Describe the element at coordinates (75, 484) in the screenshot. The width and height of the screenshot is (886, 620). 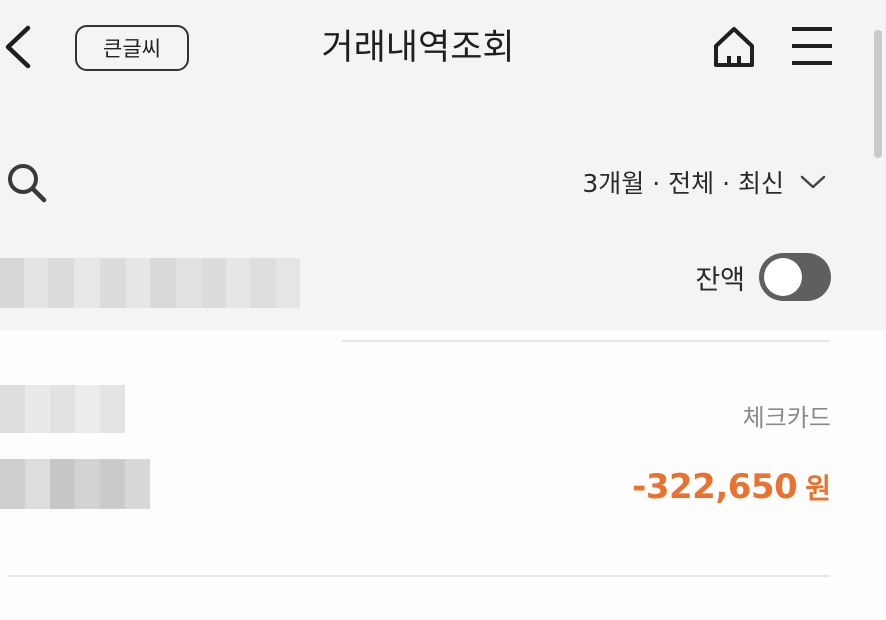
I see `transaction-merchant-redacted` at that location.